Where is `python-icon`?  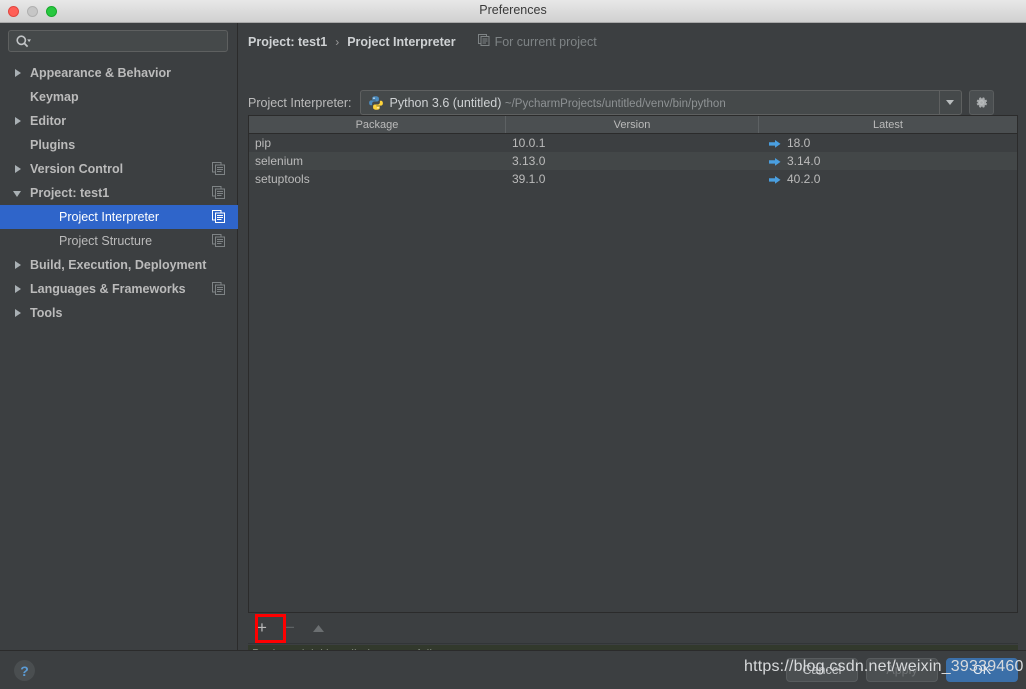 python-icon is located at coordinates (376, 103).